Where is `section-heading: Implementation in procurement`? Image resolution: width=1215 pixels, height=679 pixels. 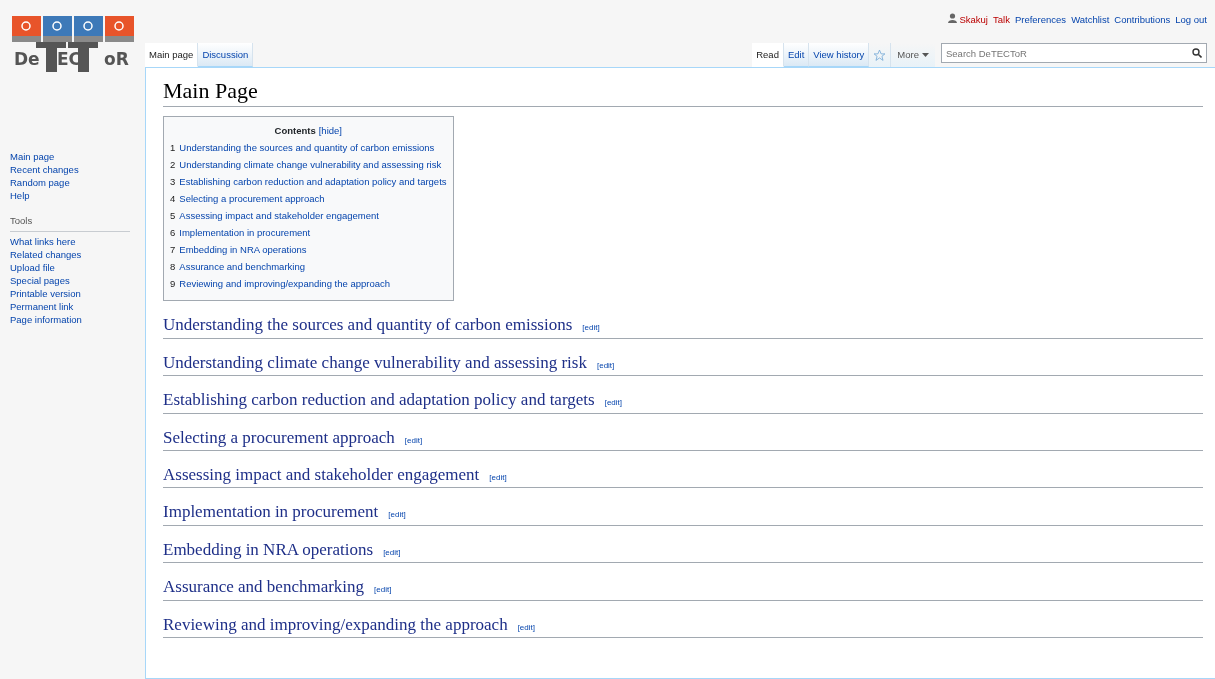
section-heading: Implementation in procurement is located at coordinates (271, 512).